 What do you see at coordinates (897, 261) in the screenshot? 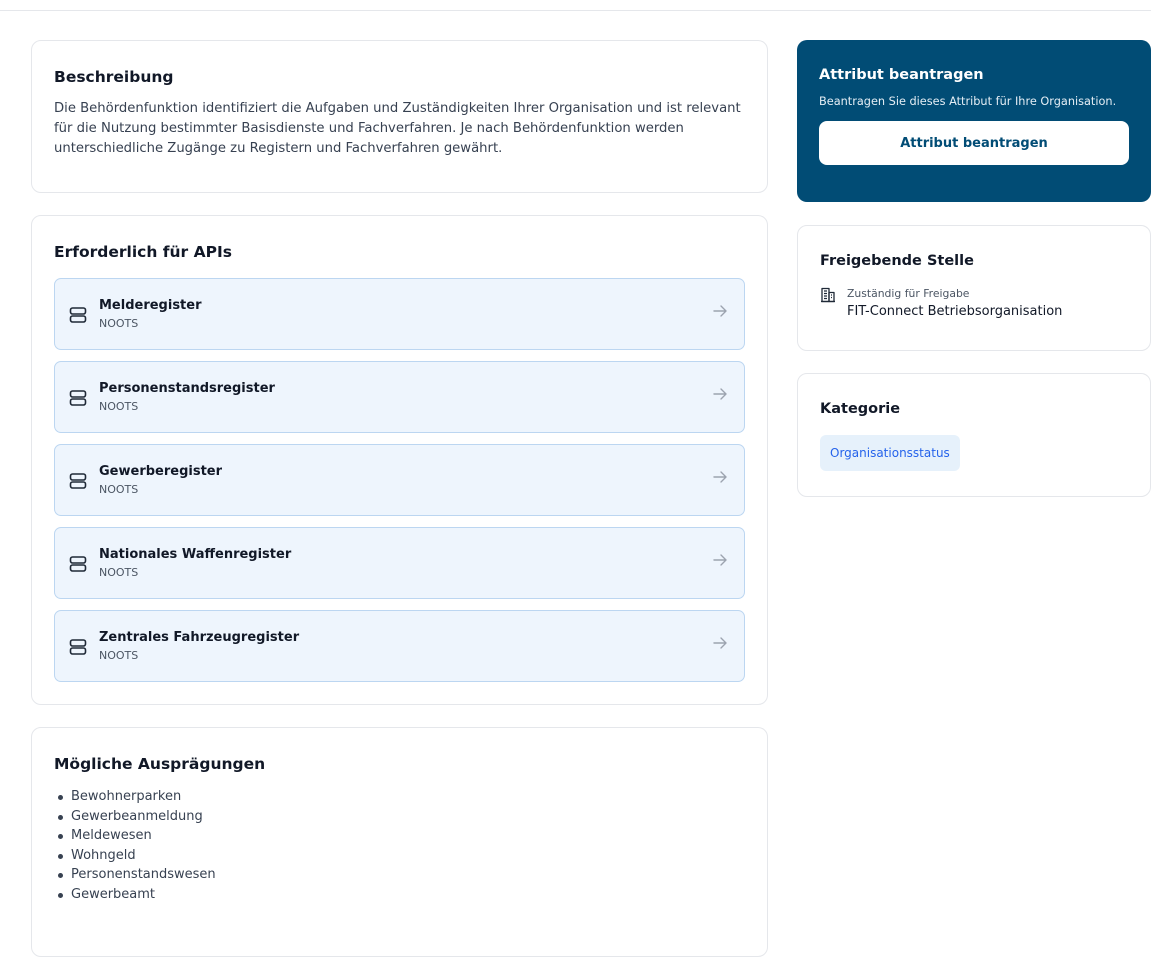
I see `authority-title: Freigebende Stelle` at bounding box center [897, 261].